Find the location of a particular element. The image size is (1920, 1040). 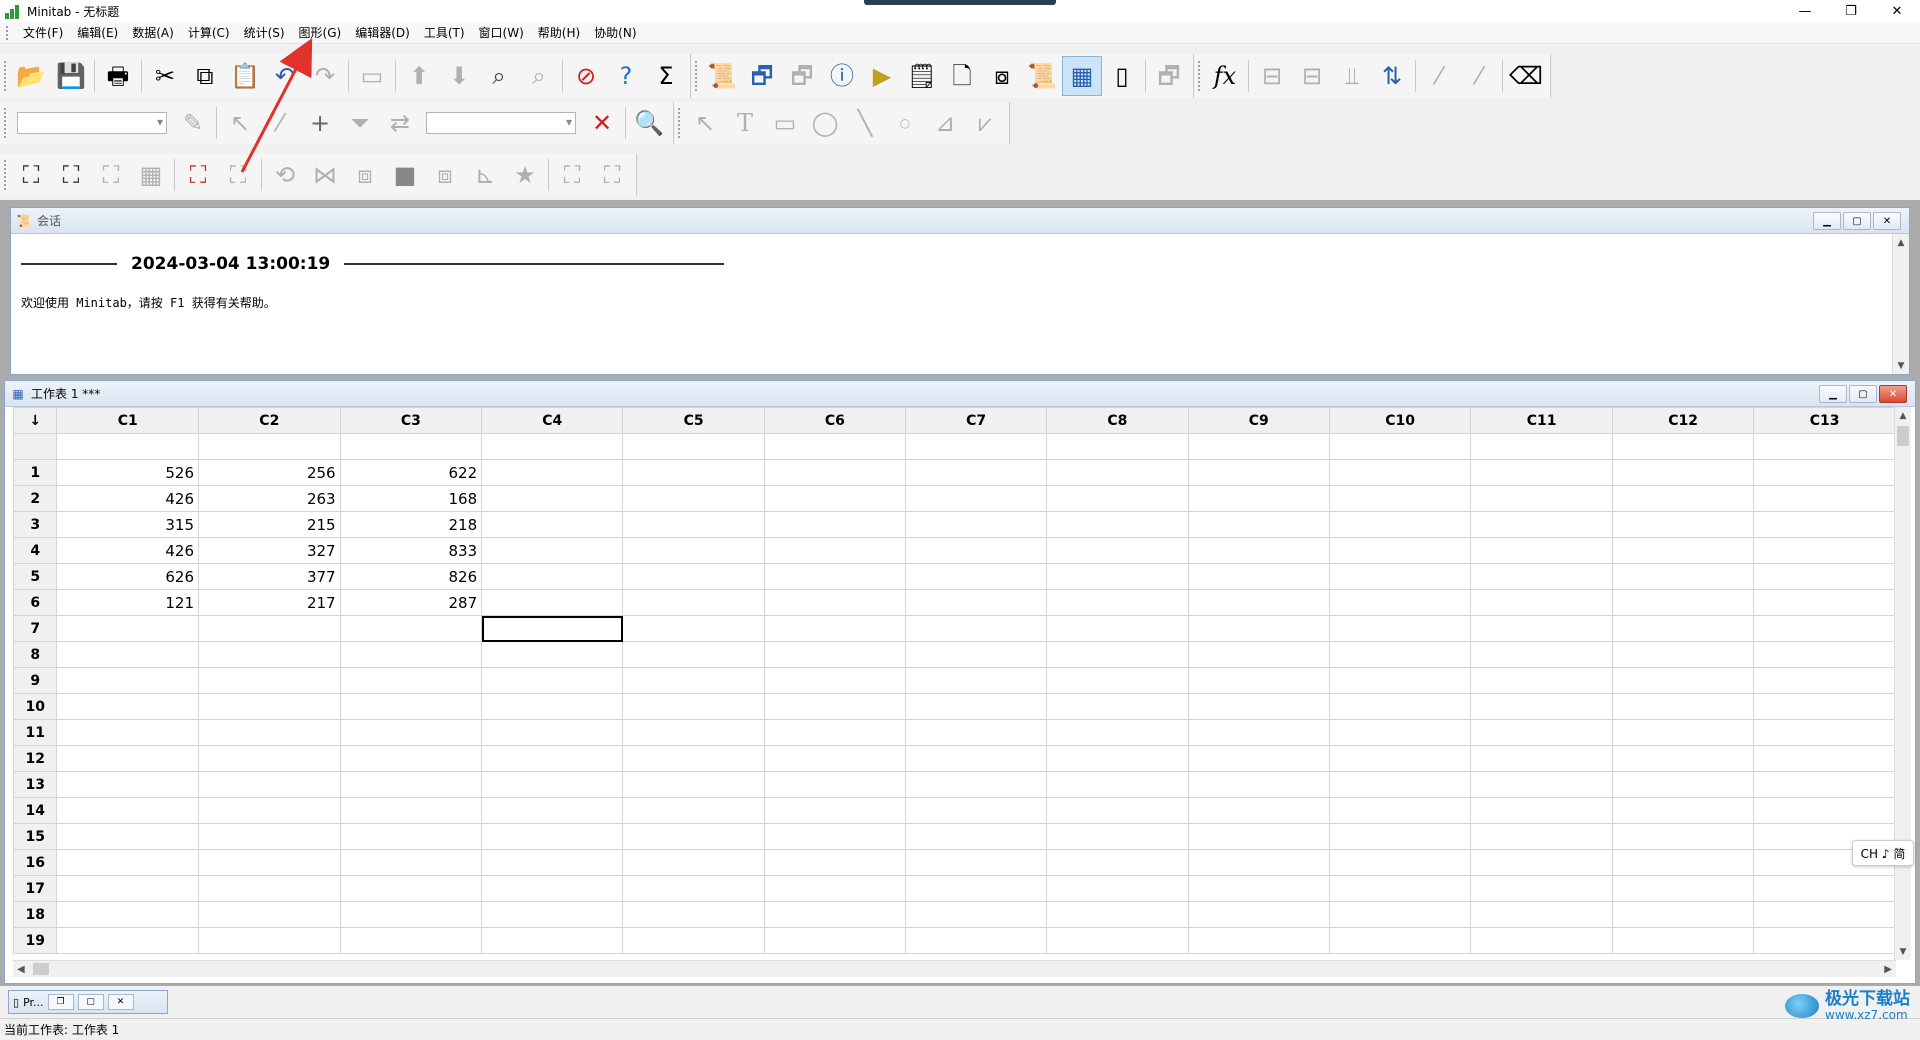

row-header: 8 is located at coordinates (35, 654).